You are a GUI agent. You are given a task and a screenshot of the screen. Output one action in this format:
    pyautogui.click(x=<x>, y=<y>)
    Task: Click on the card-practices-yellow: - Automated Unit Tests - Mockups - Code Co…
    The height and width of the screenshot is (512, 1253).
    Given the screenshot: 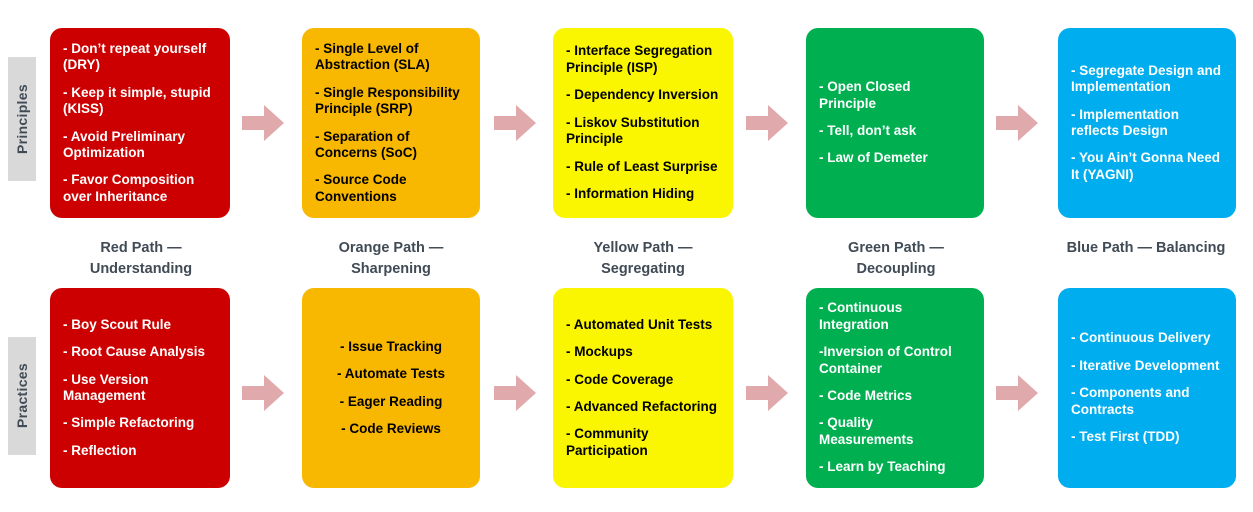 What is the action you would take?
    pyautogui.click(x=643, y=388)
    